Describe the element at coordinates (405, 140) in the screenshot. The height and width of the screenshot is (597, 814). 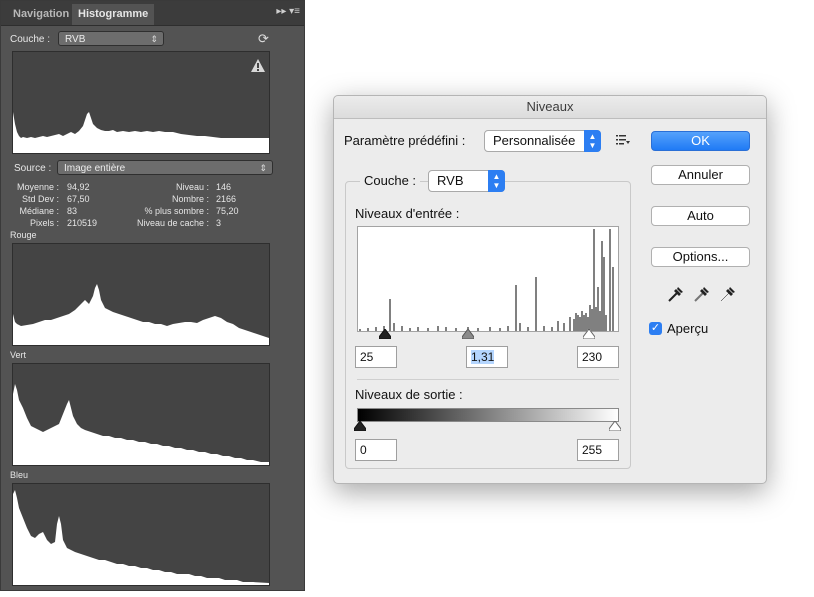
I see `preset-label: Paramètre prédéfini :` at that location.